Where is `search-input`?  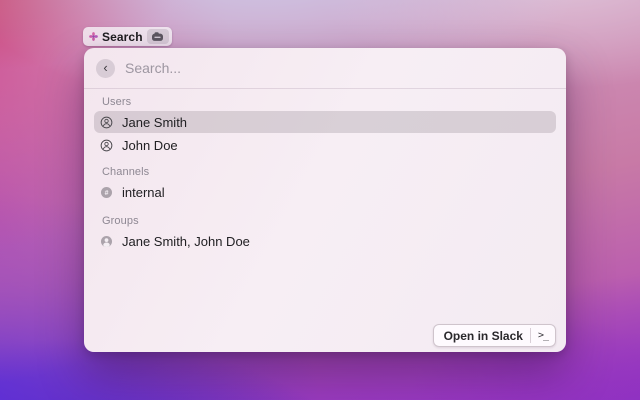
search-input is located at coordinates (338, 68).